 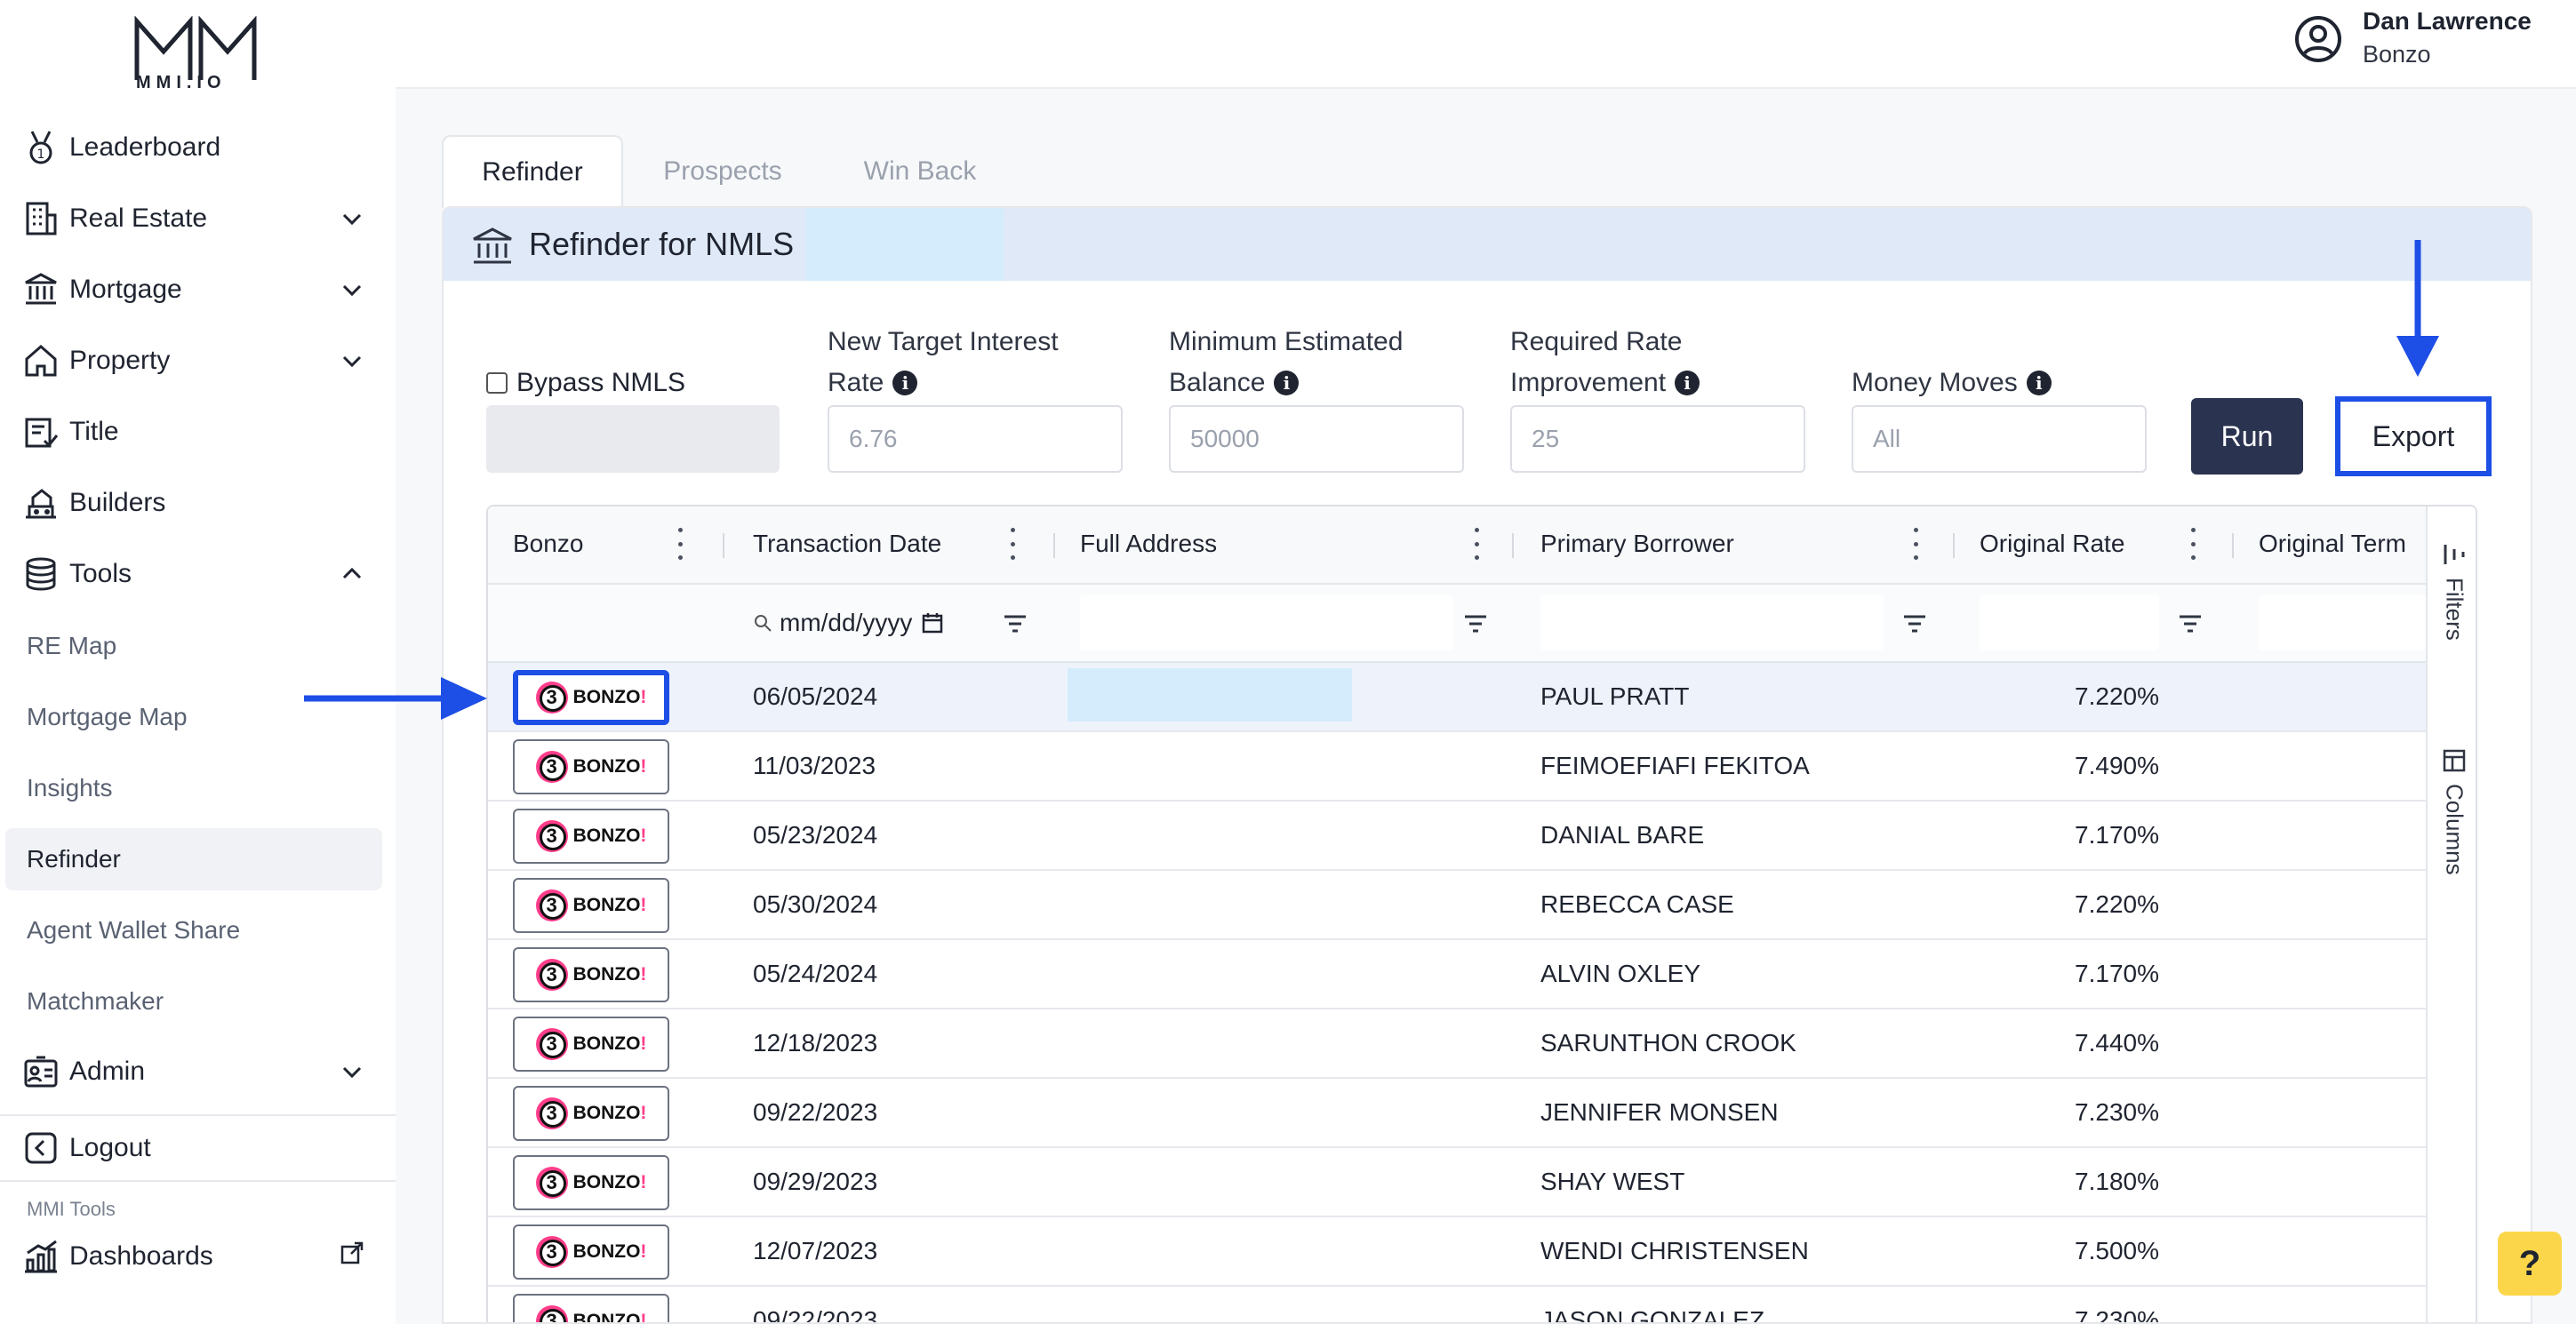 What do you see at coordinates (2413, 436) in the screenshot?
I see `export-button: Export` at bounding box center [2413, 436].